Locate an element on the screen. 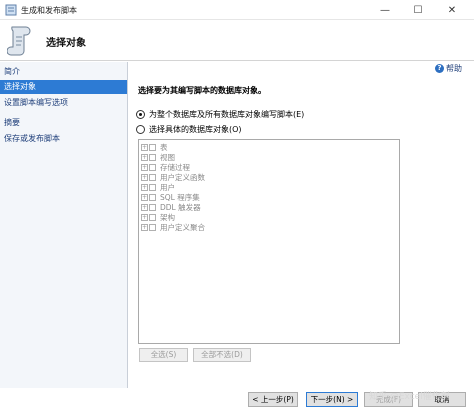 The image size is (474, 412). radio-button-unselected is located at coordinates (140, 129).